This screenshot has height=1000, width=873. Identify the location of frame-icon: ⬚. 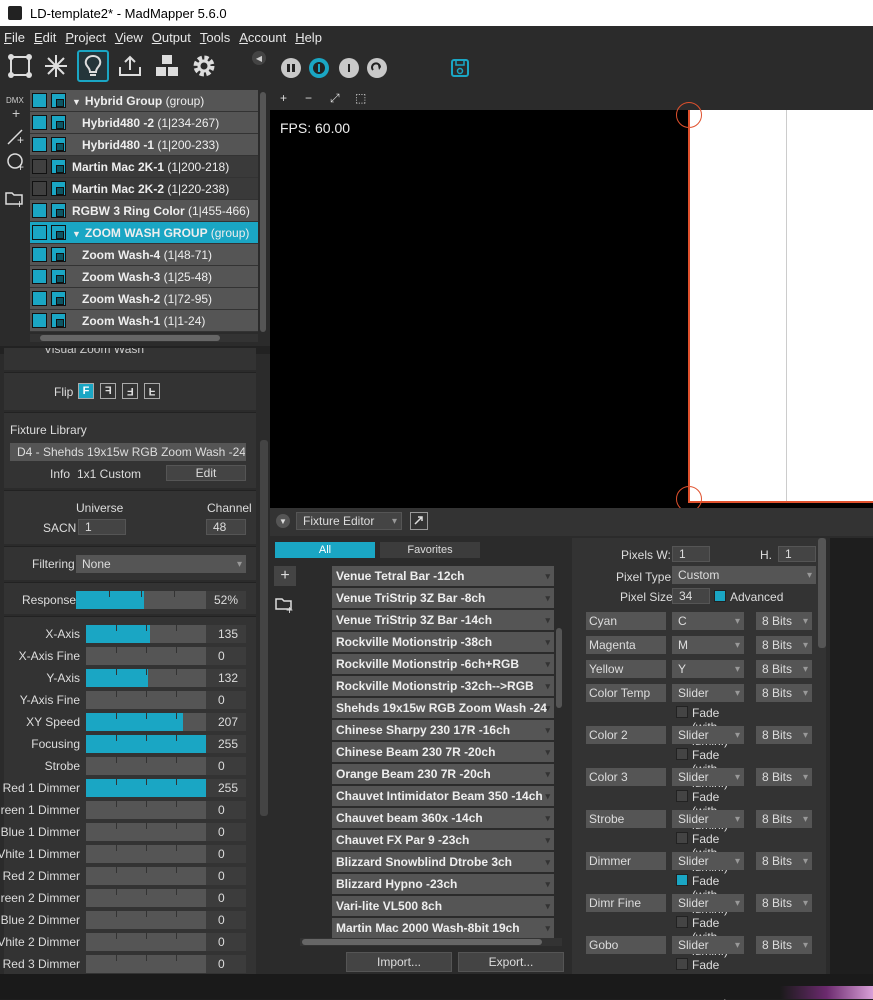
(360, 98).